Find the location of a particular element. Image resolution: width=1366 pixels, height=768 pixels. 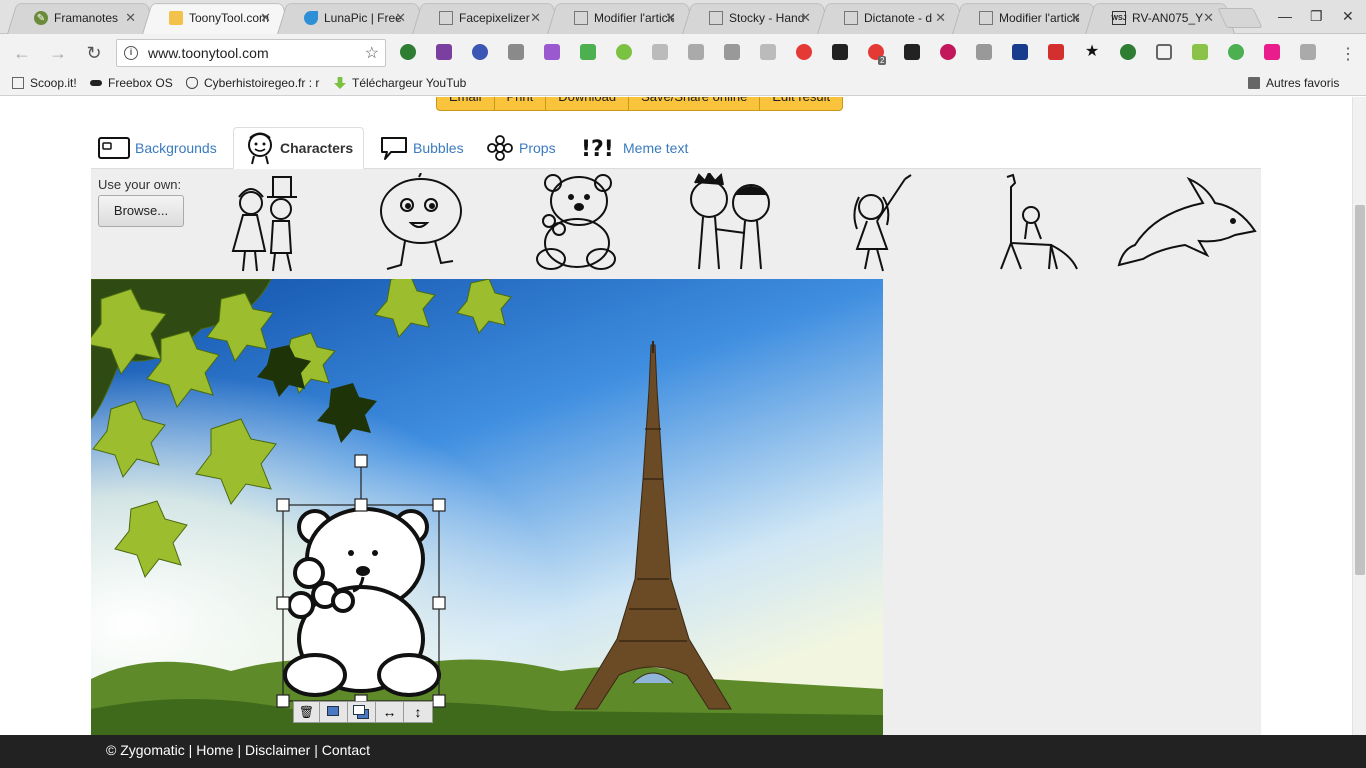

extension-grey-icon is located at coordinates (1308, 52).